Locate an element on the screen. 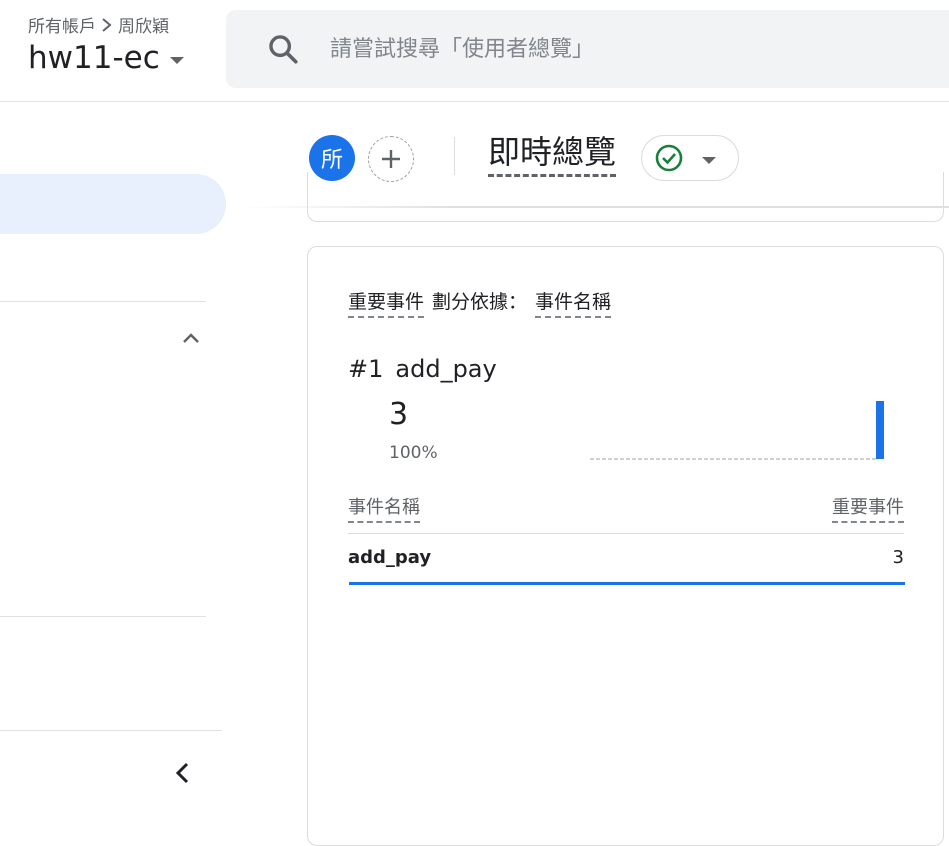  row-event-name: add_pay is located at coordinates (390, 557).